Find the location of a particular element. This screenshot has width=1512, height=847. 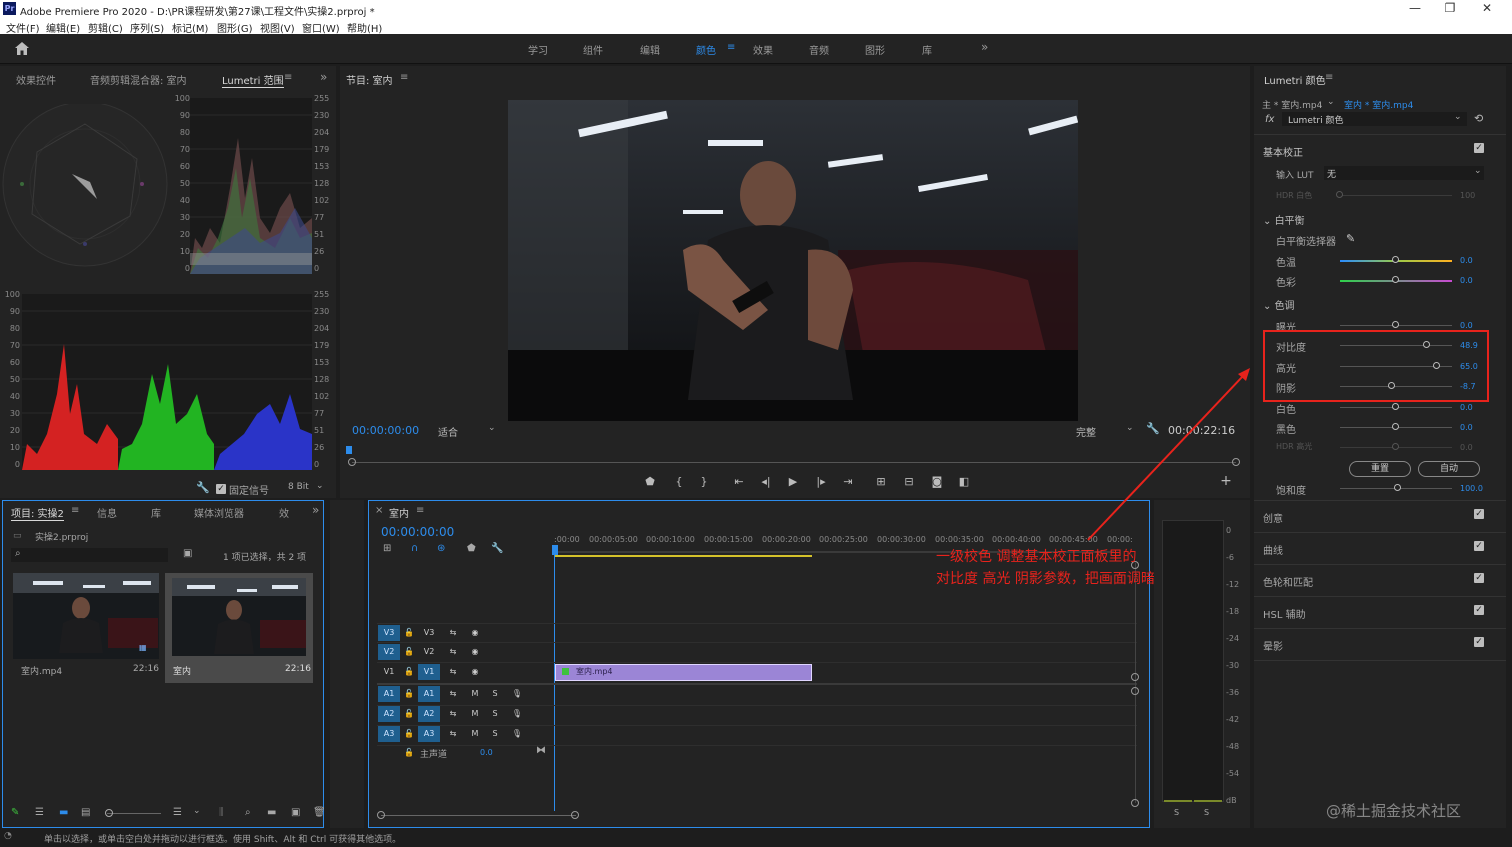

project-item: ▦ 室内.mp4 22:16 is located at coordinates (86, 628).